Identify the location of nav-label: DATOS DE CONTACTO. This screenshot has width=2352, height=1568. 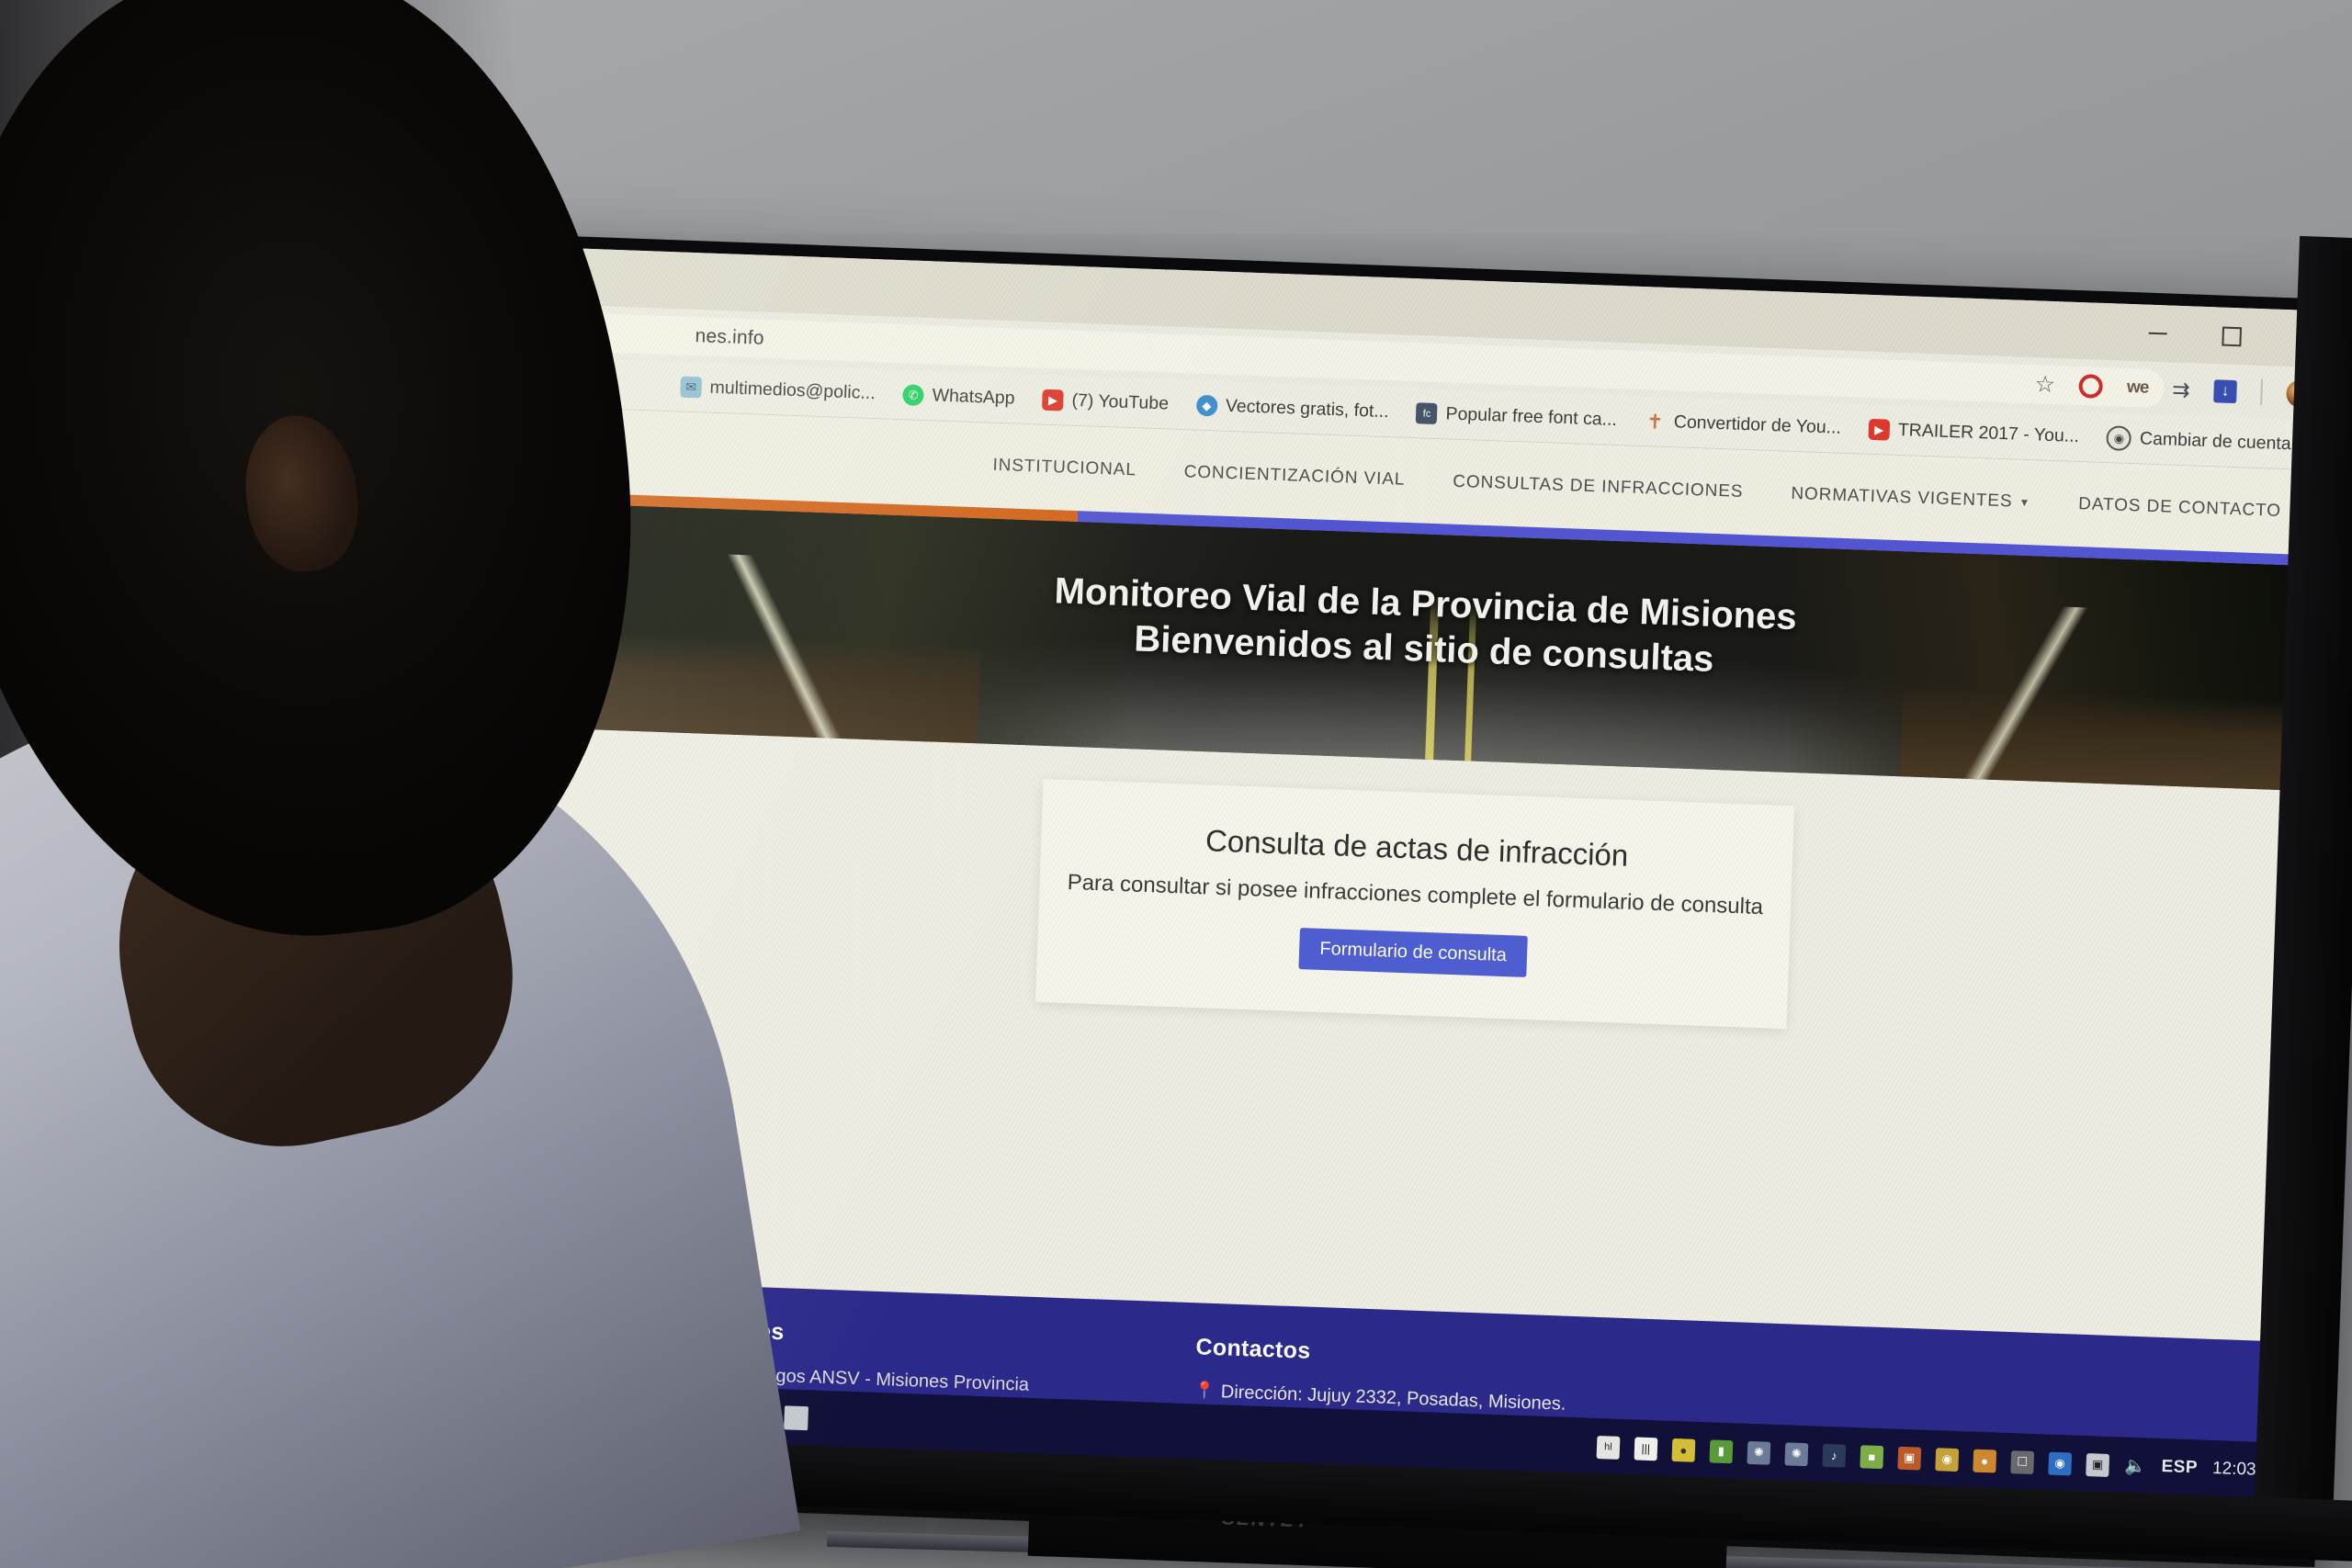
(2180, 508).